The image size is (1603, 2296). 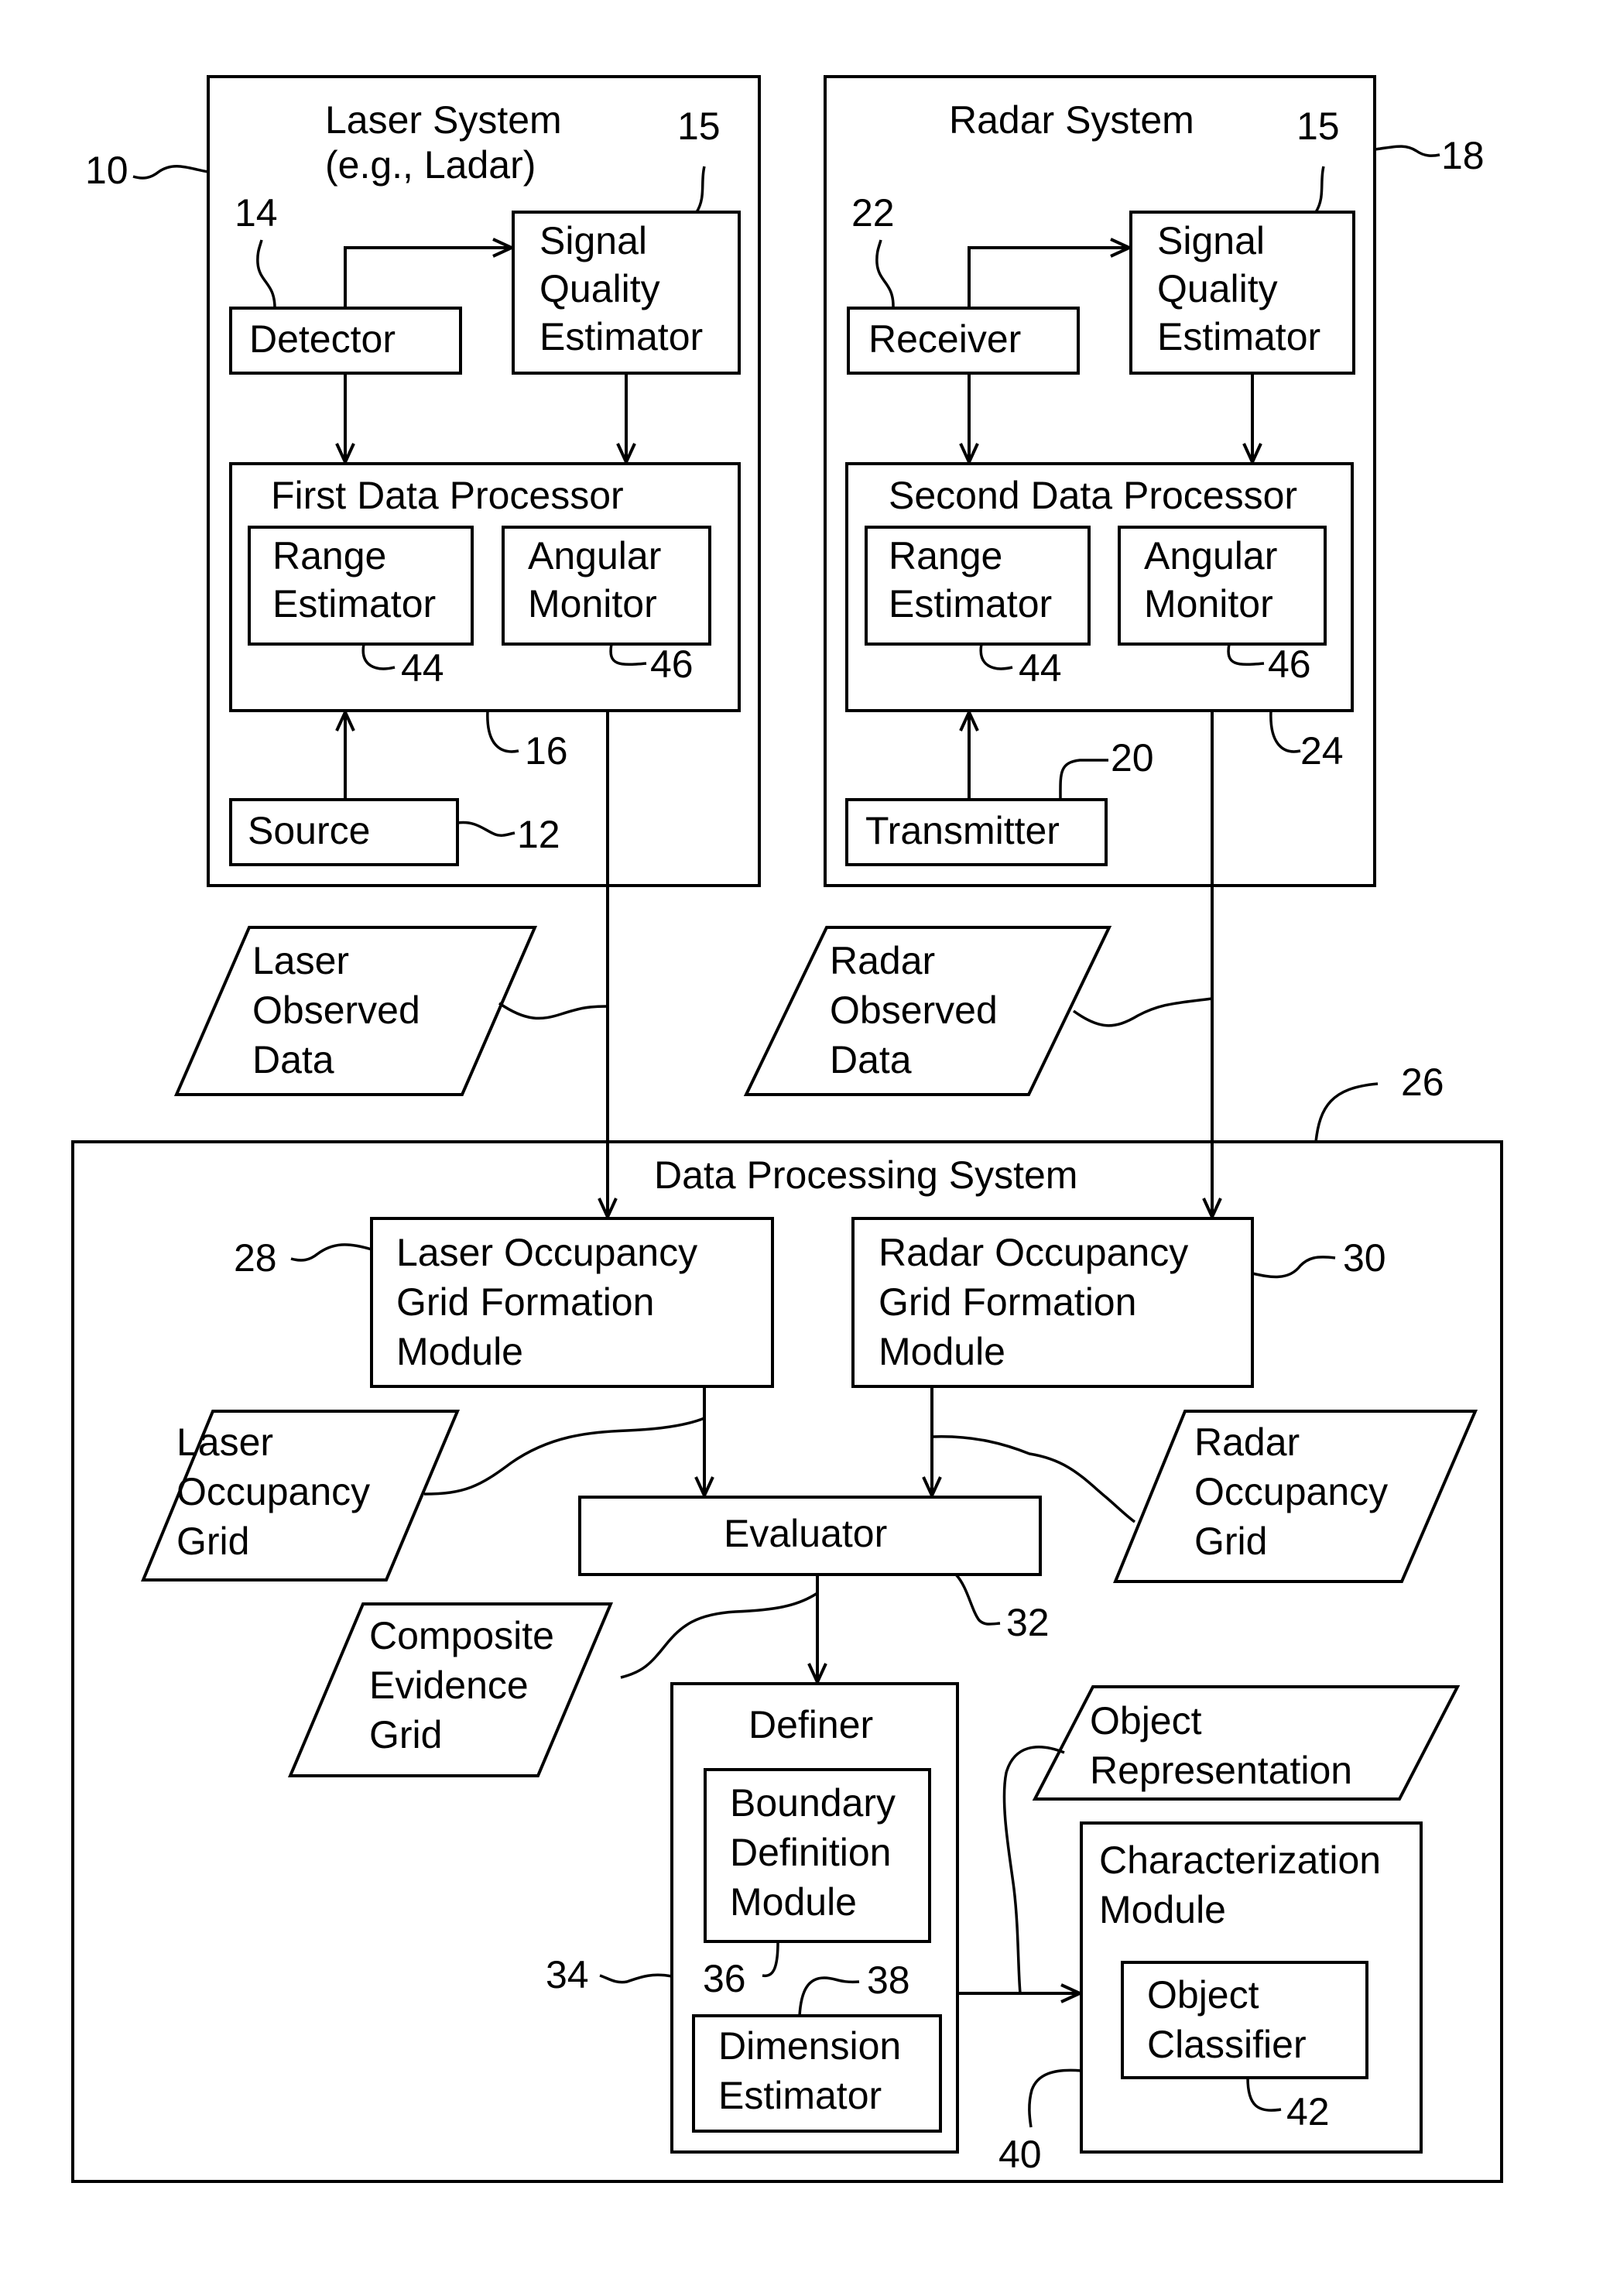 What do you see at coordinates (871, 1060) in the screenshot?
I see `radar-observed-line3: Data` at bounding box center [871, 1060].